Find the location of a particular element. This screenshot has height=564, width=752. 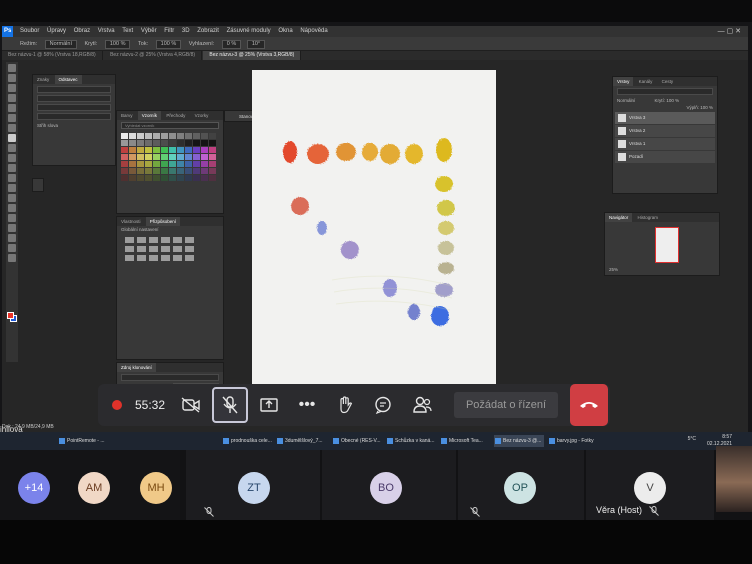

history-brush-icon is located at coordinates (12, 158).